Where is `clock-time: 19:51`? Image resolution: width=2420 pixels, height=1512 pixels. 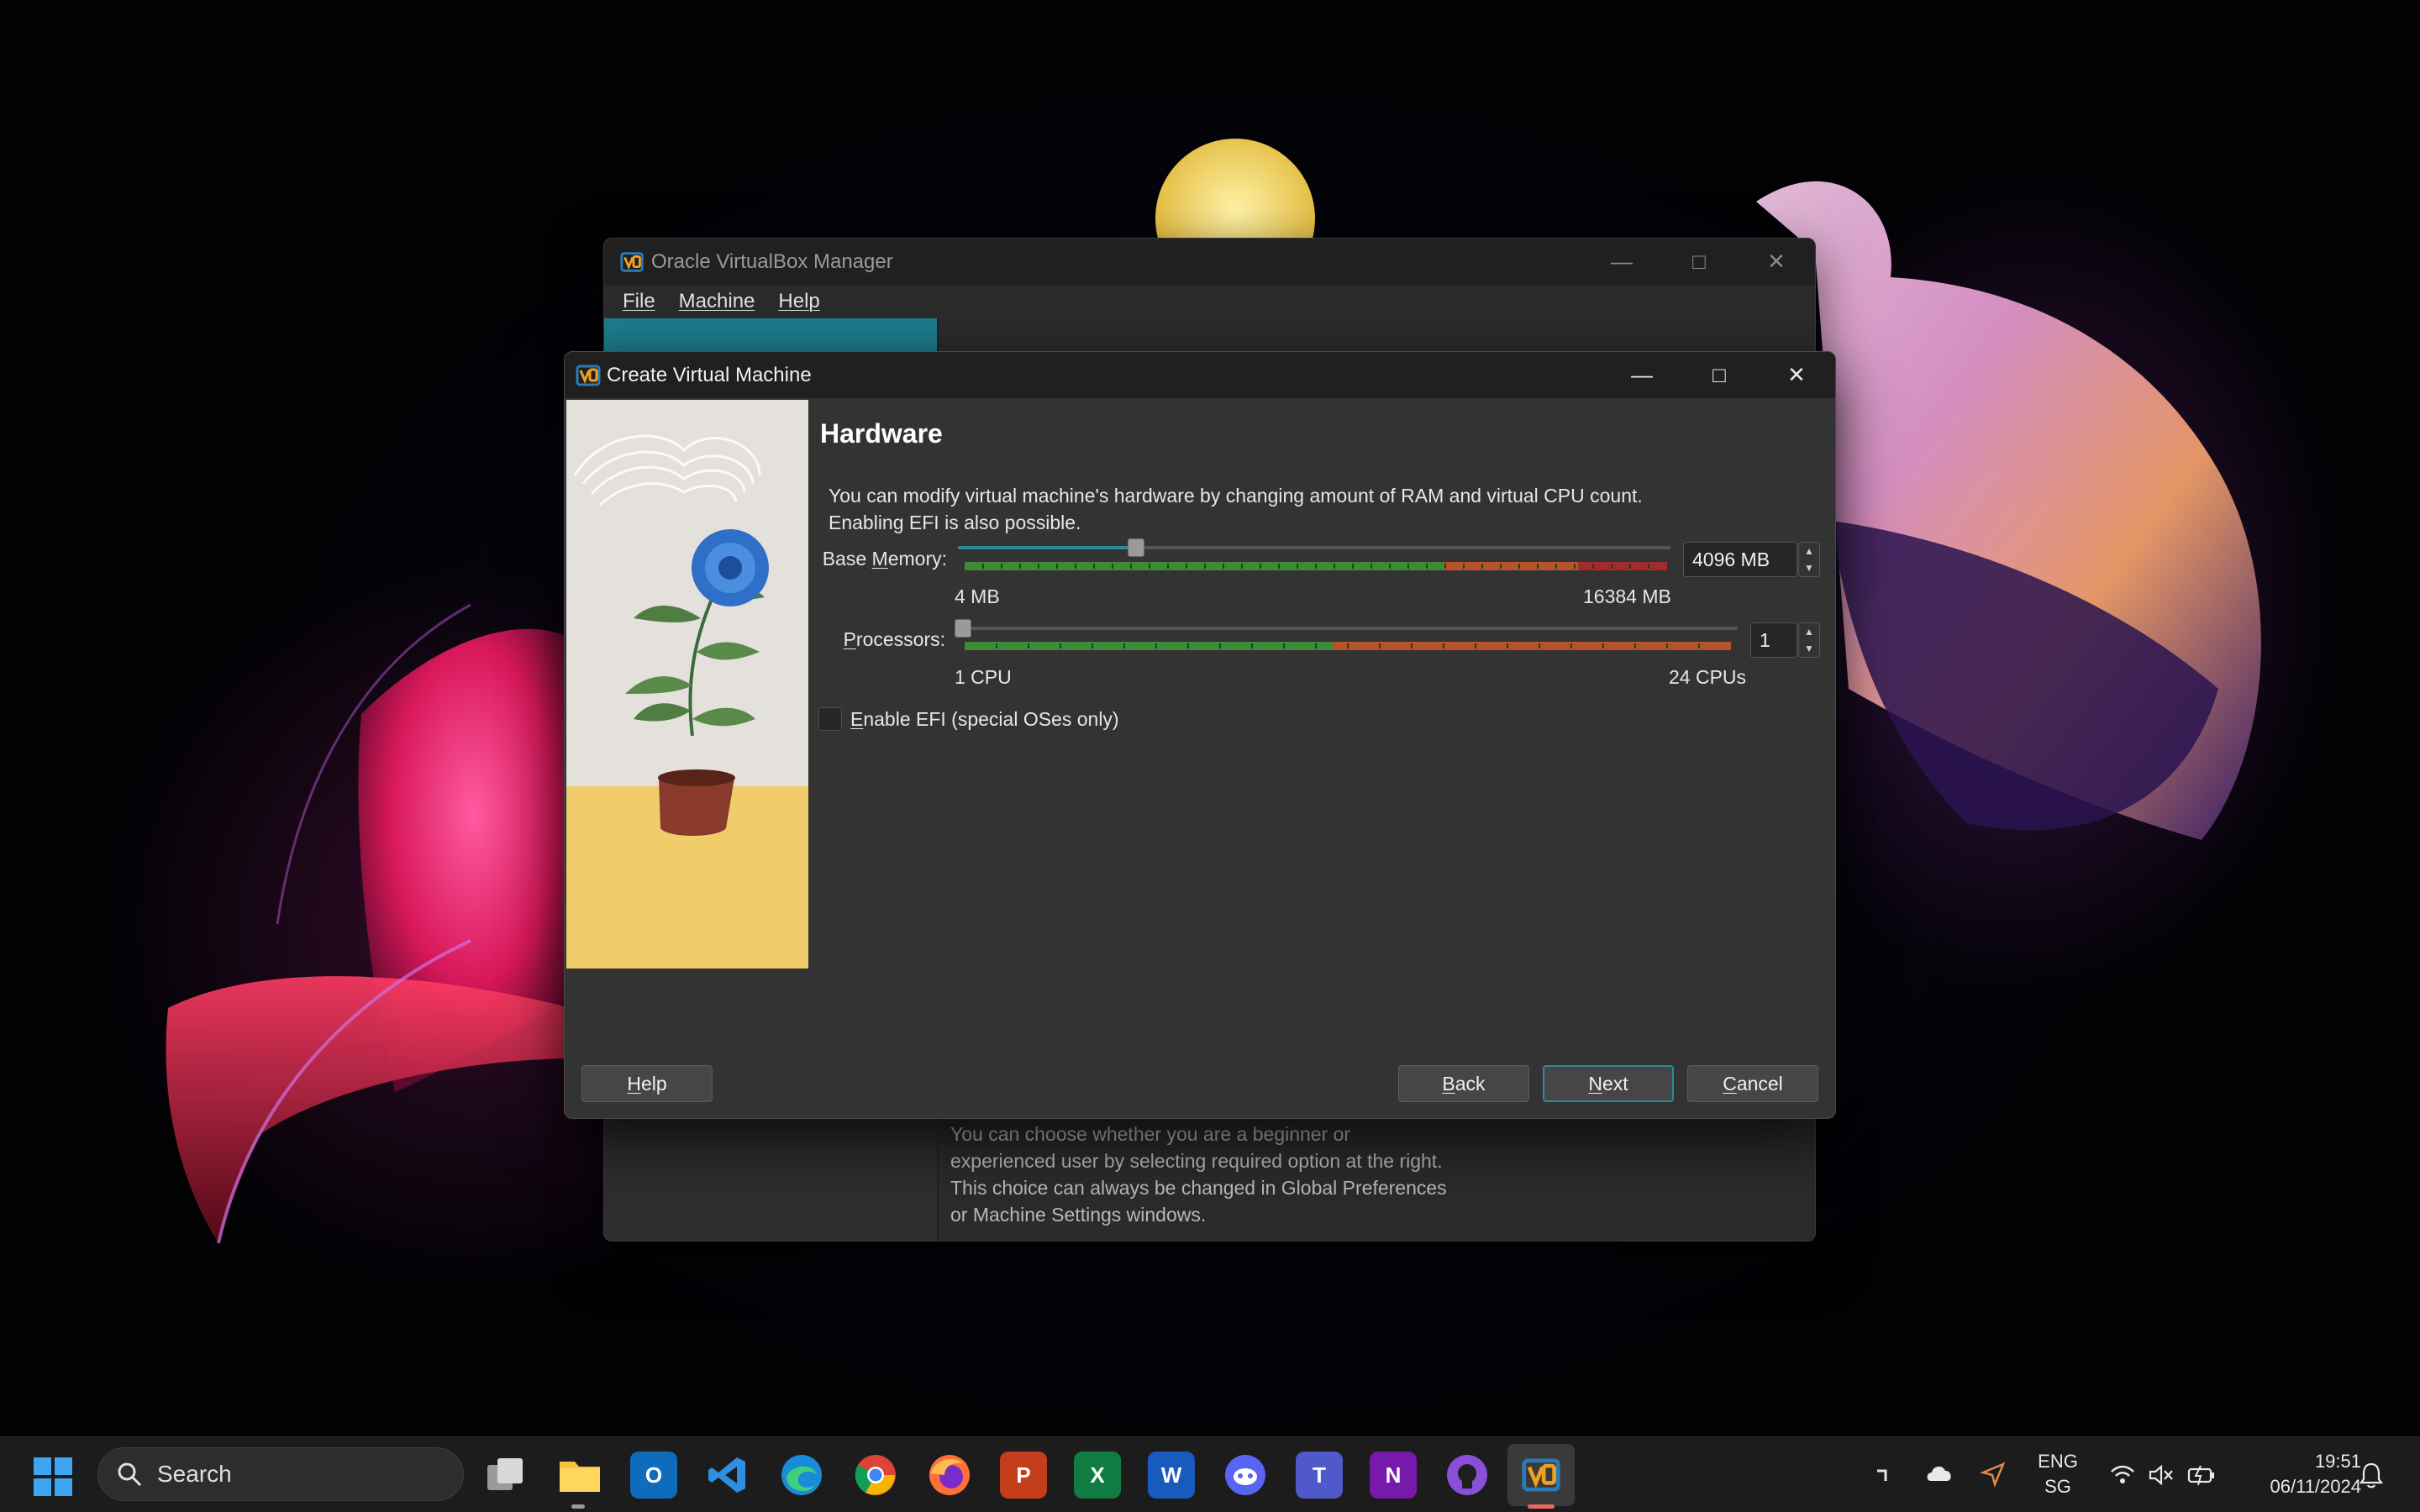 clock-time: 19:51 is located at coordinates (2337, 1461).